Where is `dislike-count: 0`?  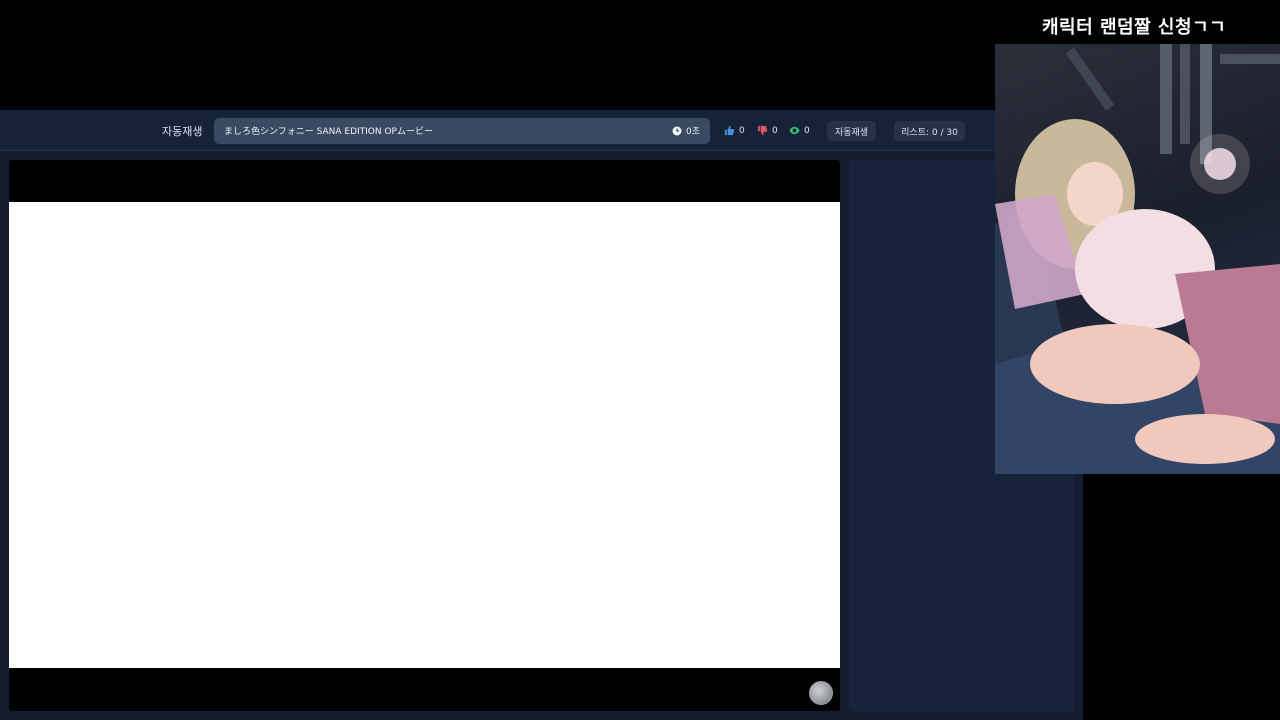 dislike-count: 0 is located at coordinates (775, 130).